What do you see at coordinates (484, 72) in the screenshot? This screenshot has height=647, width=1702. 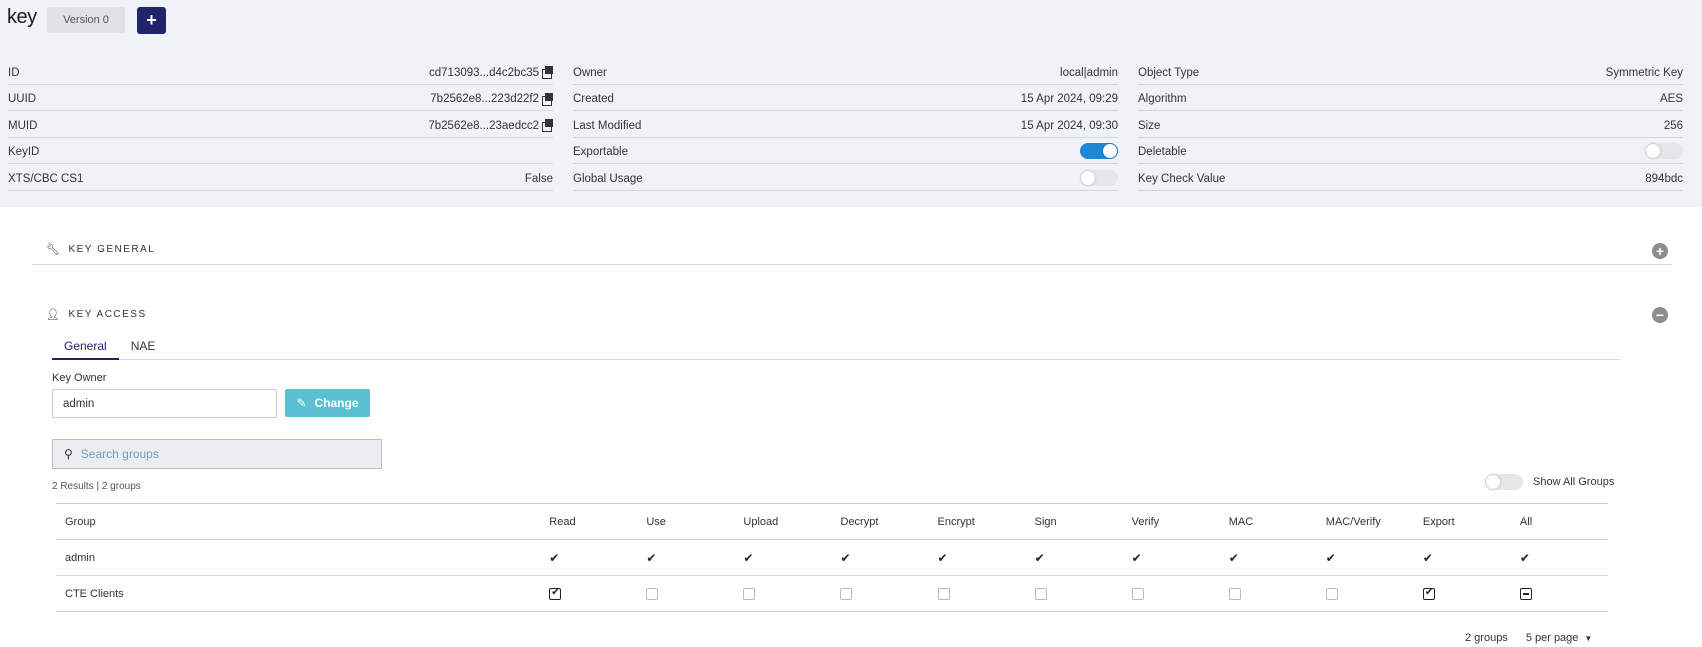 I see `property-value: cd713093...d4c2bc35` at bounding box center [484, 72].